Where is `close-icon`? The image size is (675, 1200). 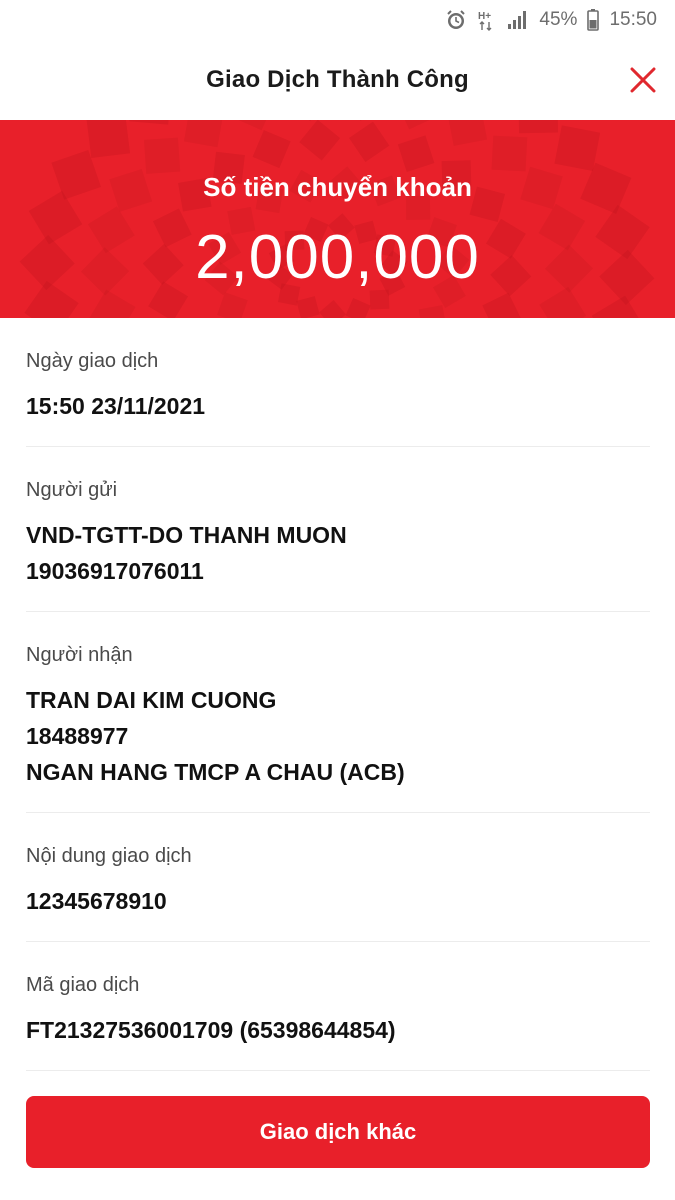 close-icon is located at coordinates (643, 80).